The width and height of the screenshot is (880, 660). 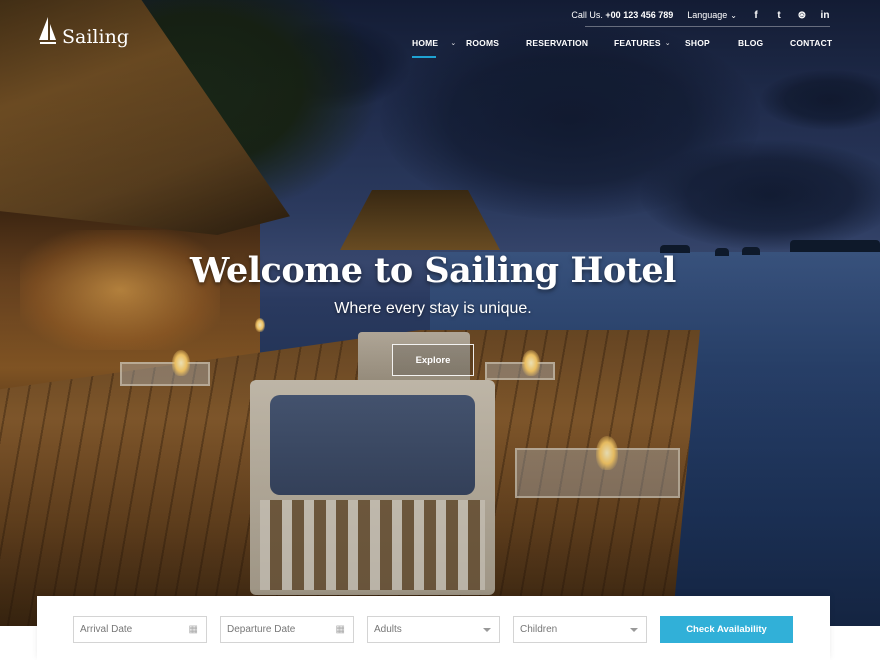 What do you see at coordinates (433, 308) in the screenshot?
I see `hero-subtitle: Where every stay is unique.` at bounding box center [433, 308].